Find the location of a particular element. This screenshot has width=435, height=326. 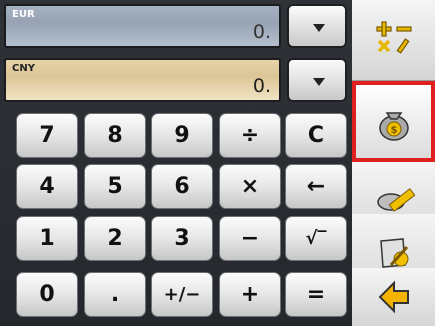

key-8: 8 is located at coordinates (115, 135).